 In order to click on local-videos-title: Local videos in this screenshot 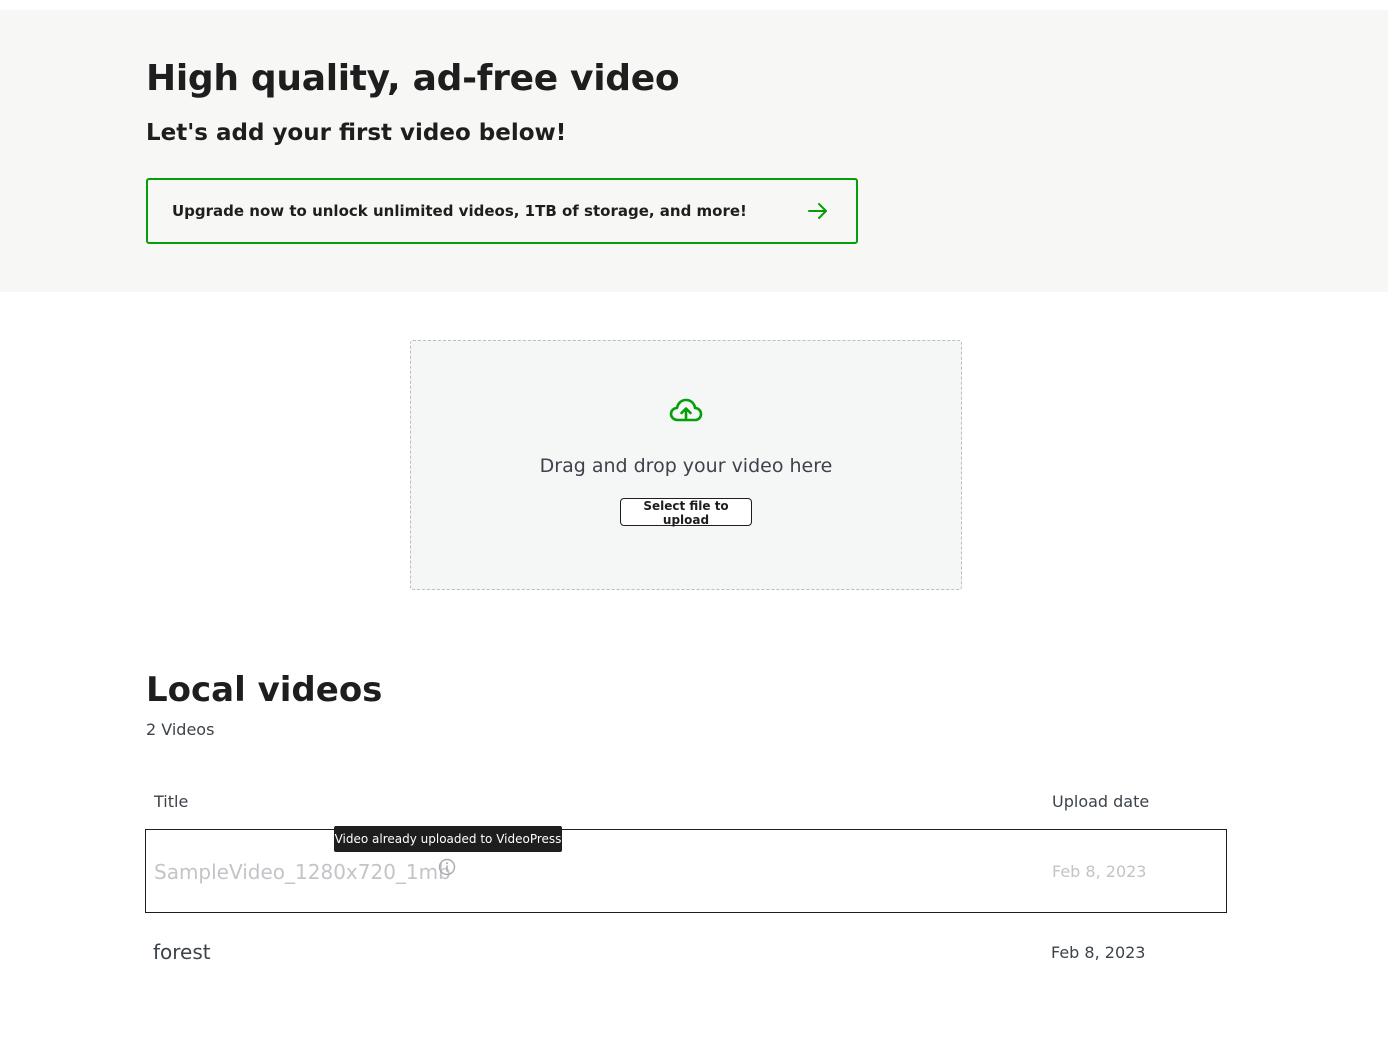, I will do `click(264, 690)`.